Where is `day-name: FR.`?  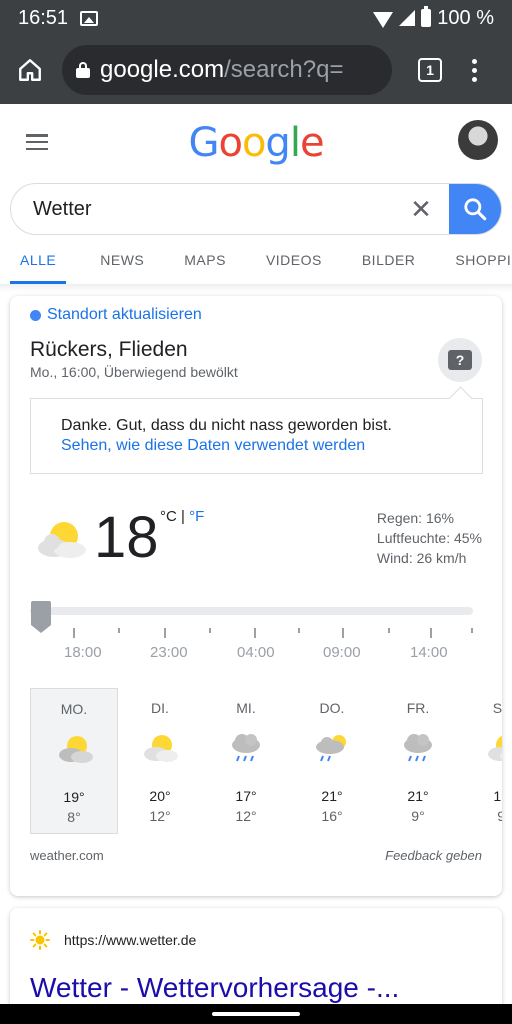 day-name: FR. is located at coordinates (418, 708).